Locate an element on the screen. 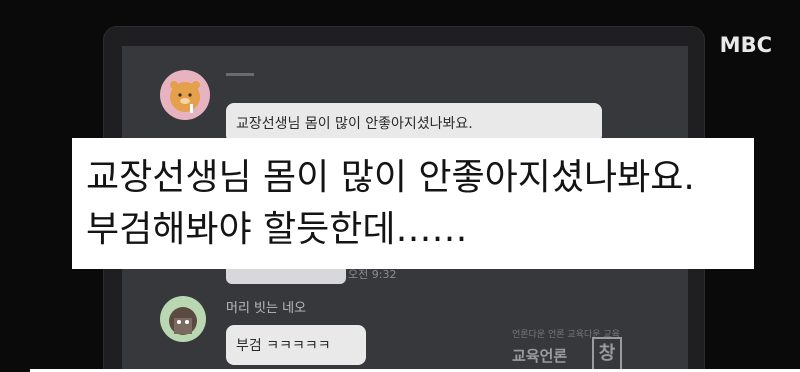 This screenshot has height=372, width=800. cat-icon is located at coordinates (183, 321).